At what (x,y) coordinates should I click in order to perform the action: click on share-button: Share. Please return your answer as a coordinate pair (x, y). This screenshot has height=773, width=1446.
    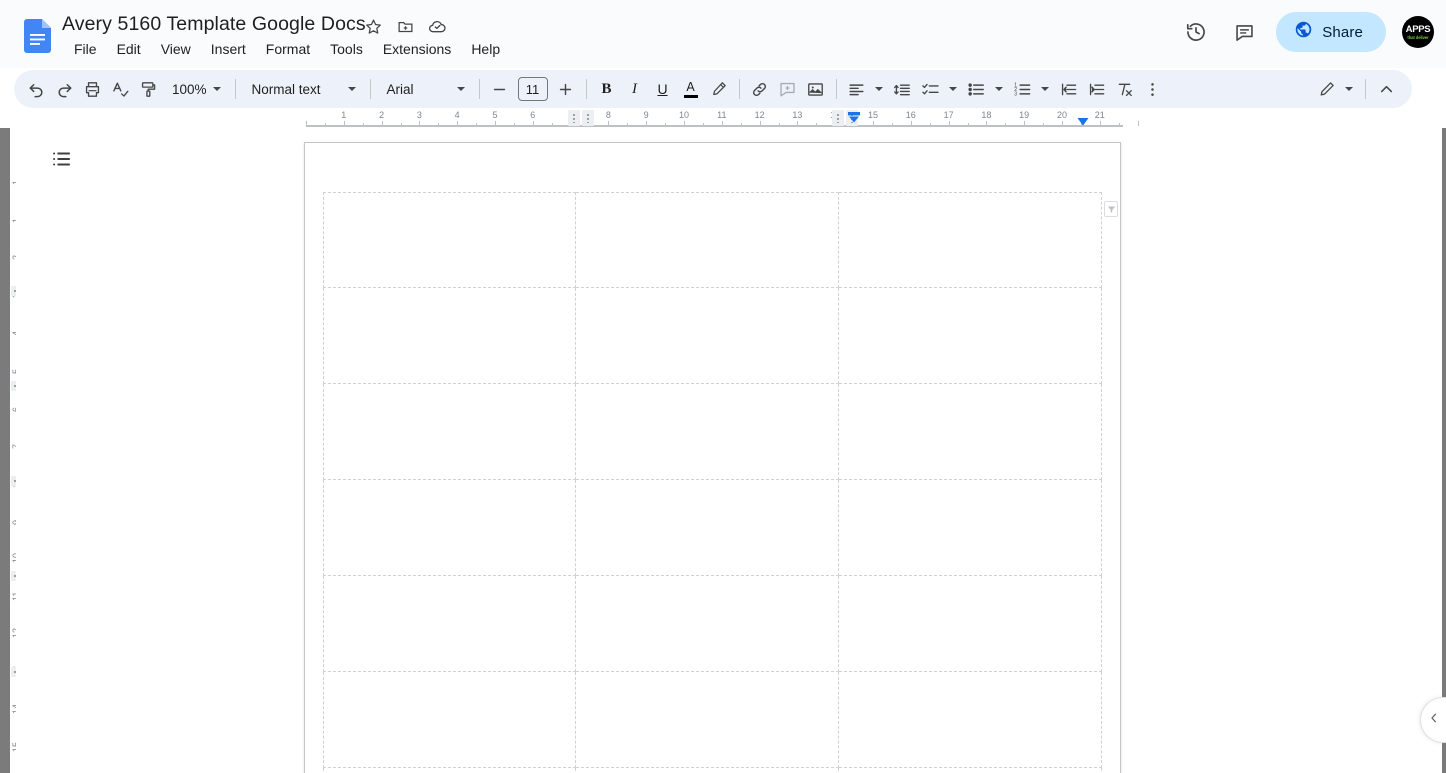
    Looking at the image, I should click on (1331, 32).